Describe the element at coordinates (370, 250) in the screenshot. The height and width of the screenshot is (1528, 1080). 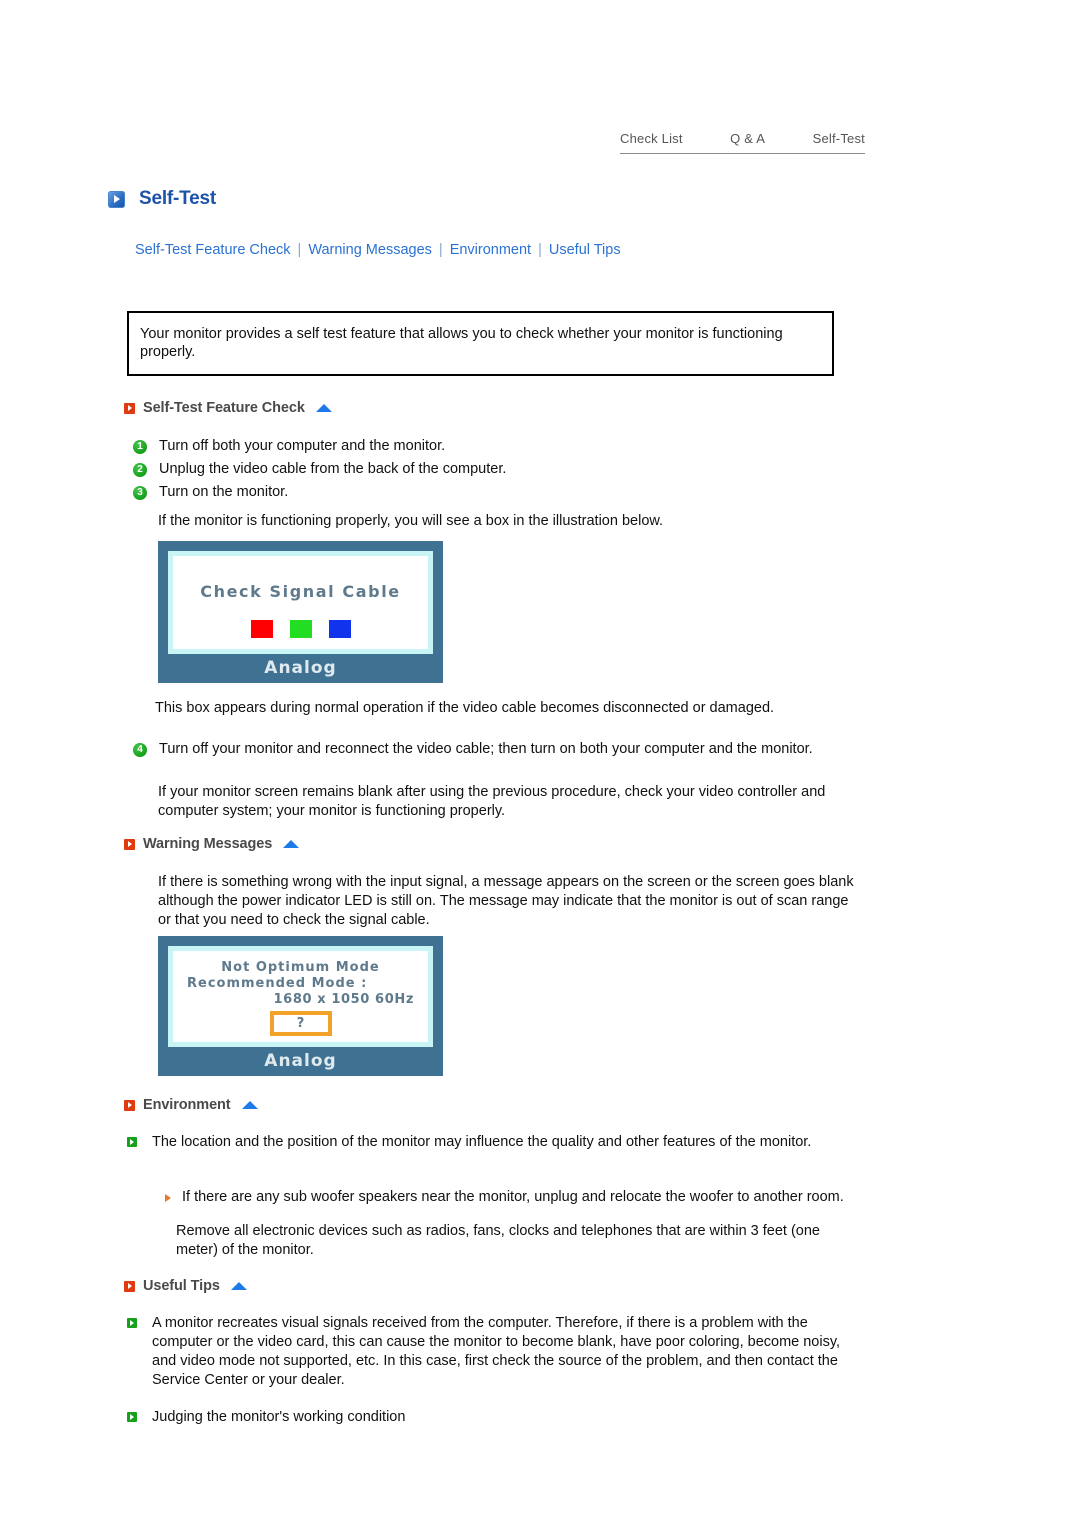
I see `link-warning-messages: Warning Messages` at that location.